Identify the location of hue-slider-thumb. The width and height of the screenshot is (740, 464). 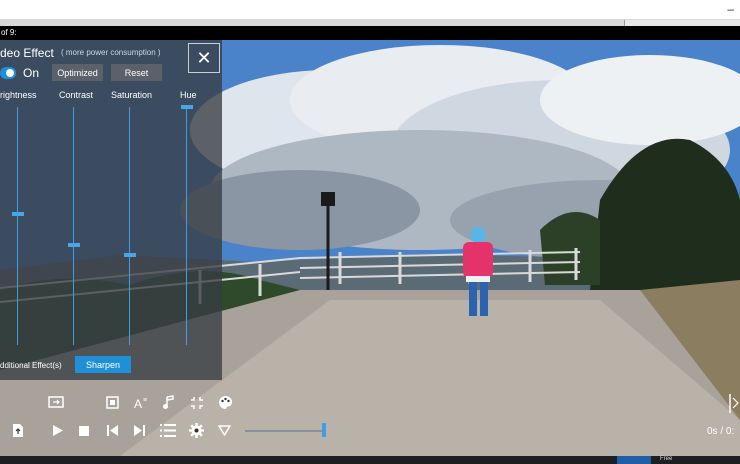
(187, 107).